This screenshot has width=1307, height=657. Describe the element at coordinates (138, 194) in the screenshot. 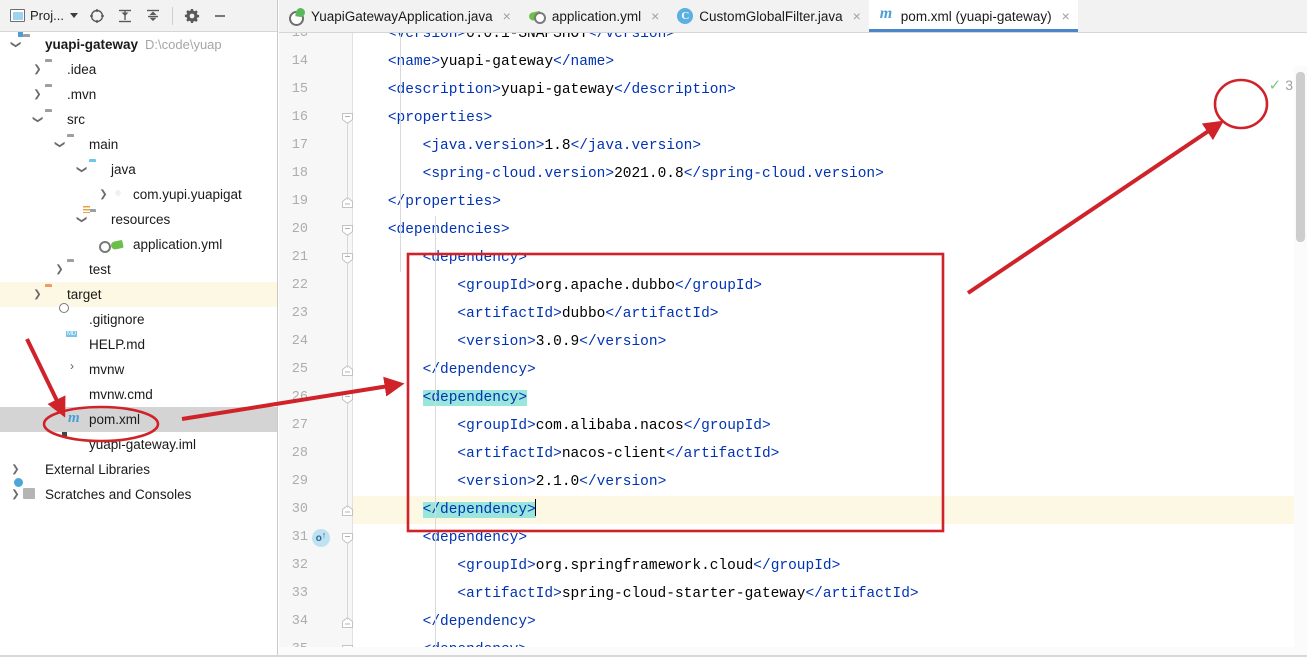

I see `tree-row-com-yupi-yuapigat: ❯ com.yupi.yuapigat` at that location.